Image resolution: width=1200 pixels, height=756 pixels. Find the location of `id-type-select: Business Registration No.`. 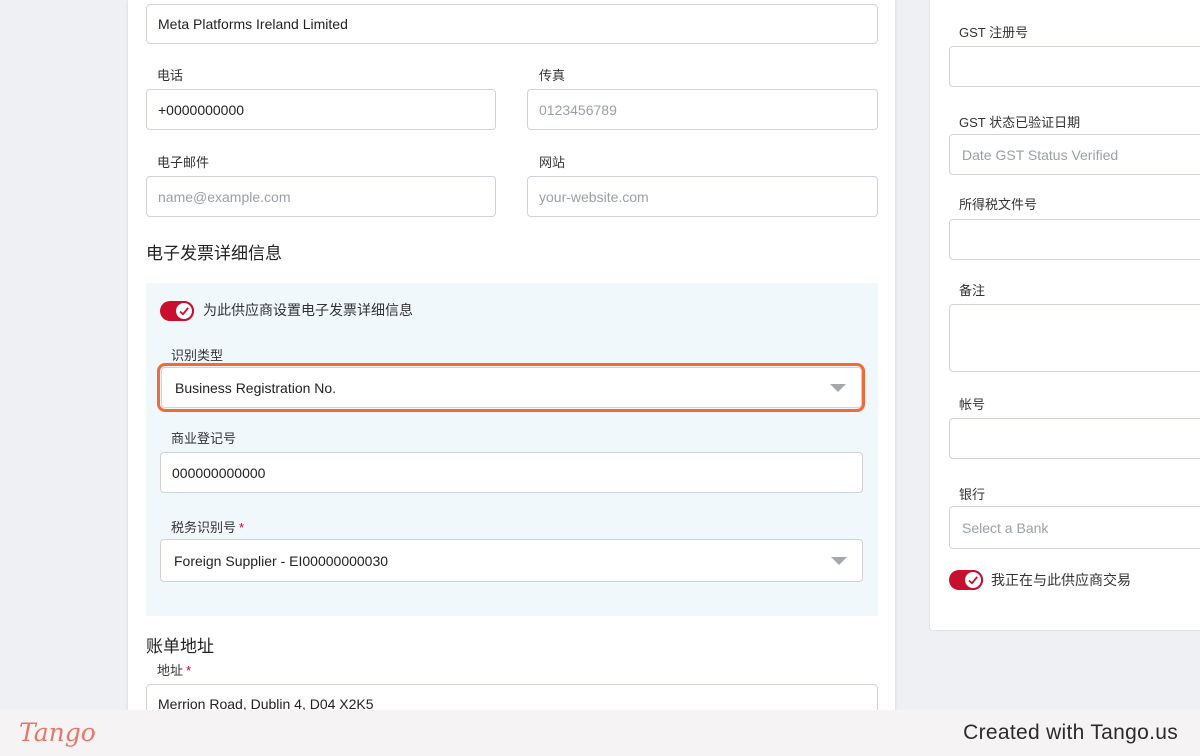

id-type-select: Business Registration No. is located at coordinates (511, 387).